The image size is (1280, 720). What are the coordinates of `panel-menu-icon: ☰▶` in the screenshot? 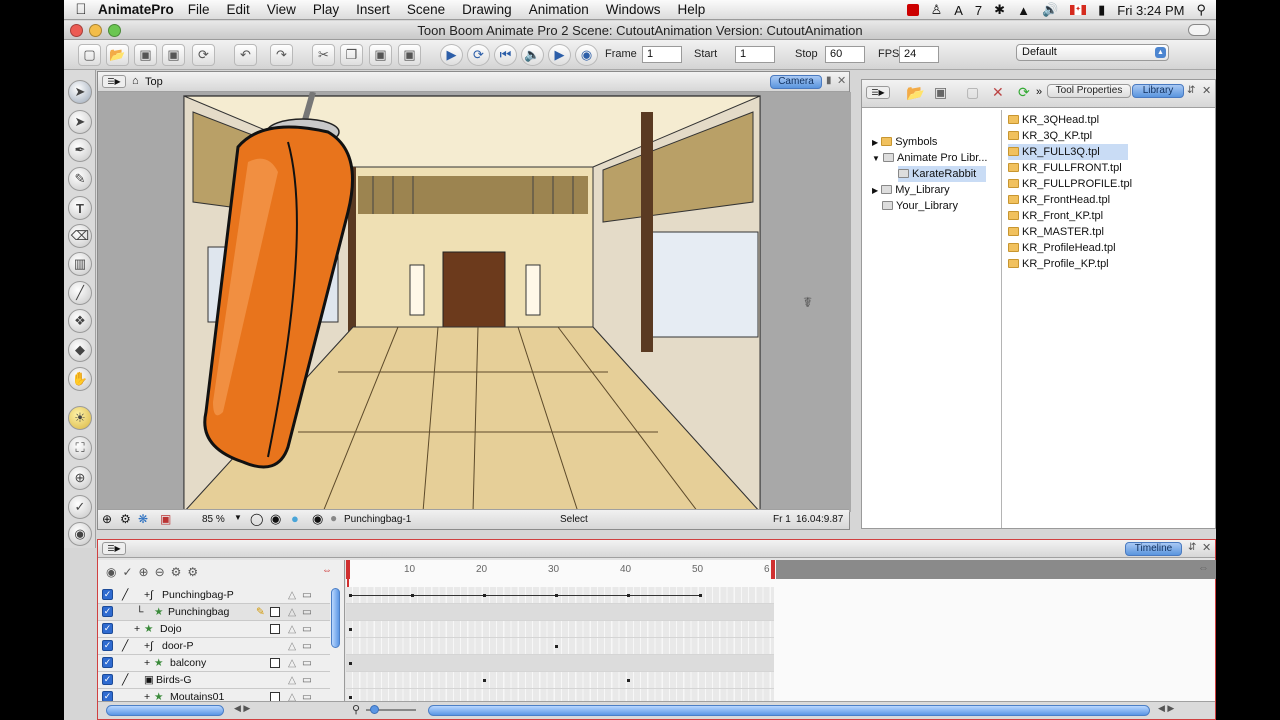 It's located at (114, 81).